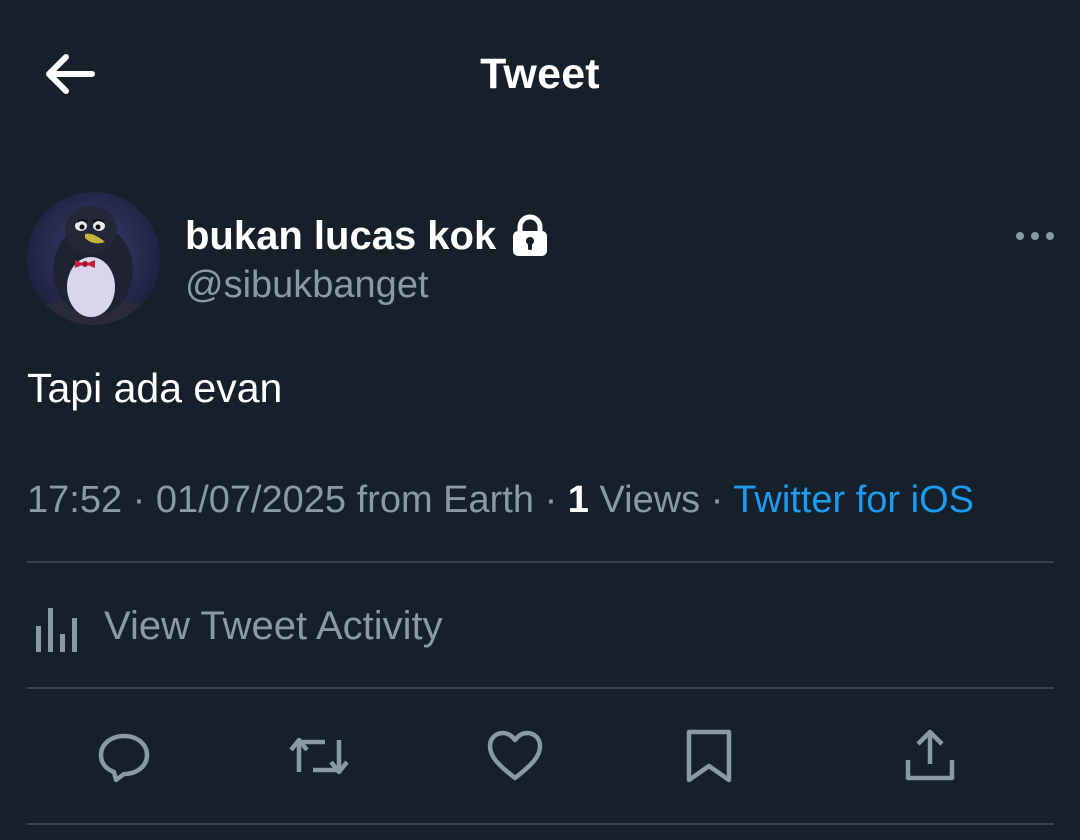 The image size is (1080, 840). What do you see at coordinates (251, 500) in the screenshot?
I see `tweet-date: 01/07/2025` at bounding box center [251, 500].